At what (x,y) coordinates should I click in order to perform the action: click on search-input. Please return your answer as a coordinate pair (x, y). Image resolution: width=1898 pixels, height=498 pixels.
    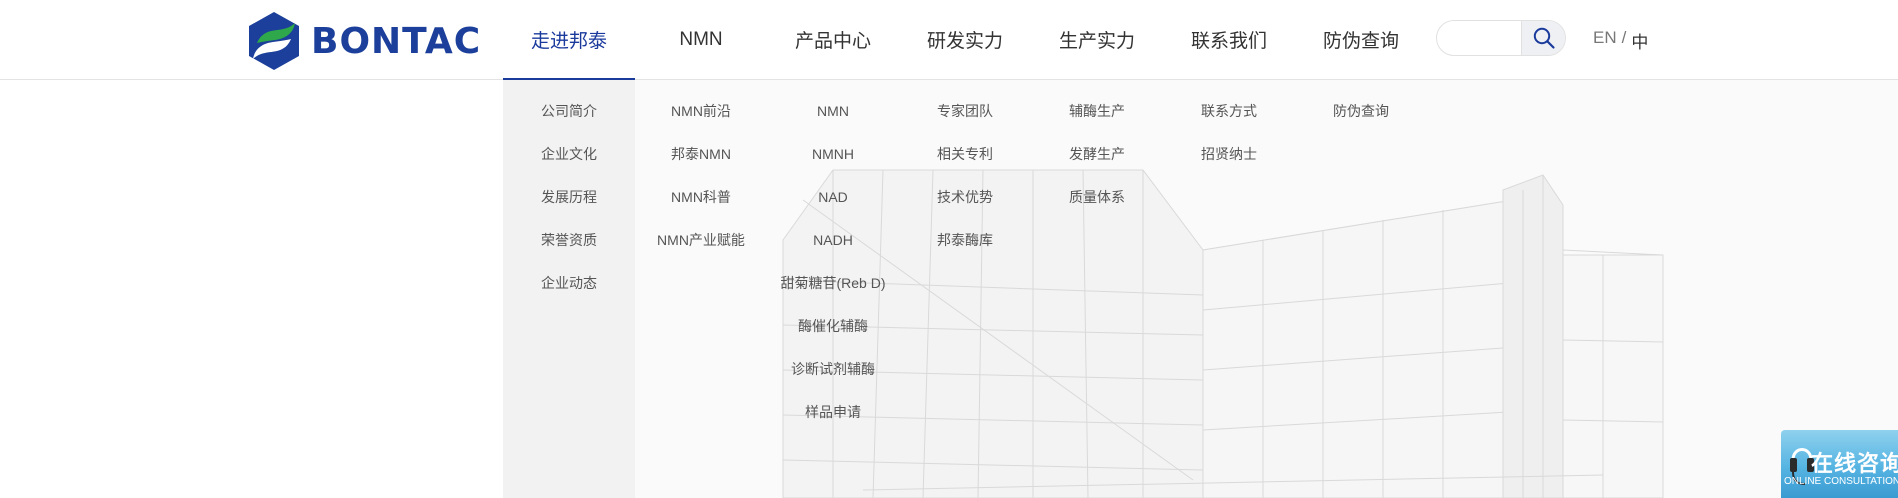
    Looking at the image, I should click on (1479, 38).